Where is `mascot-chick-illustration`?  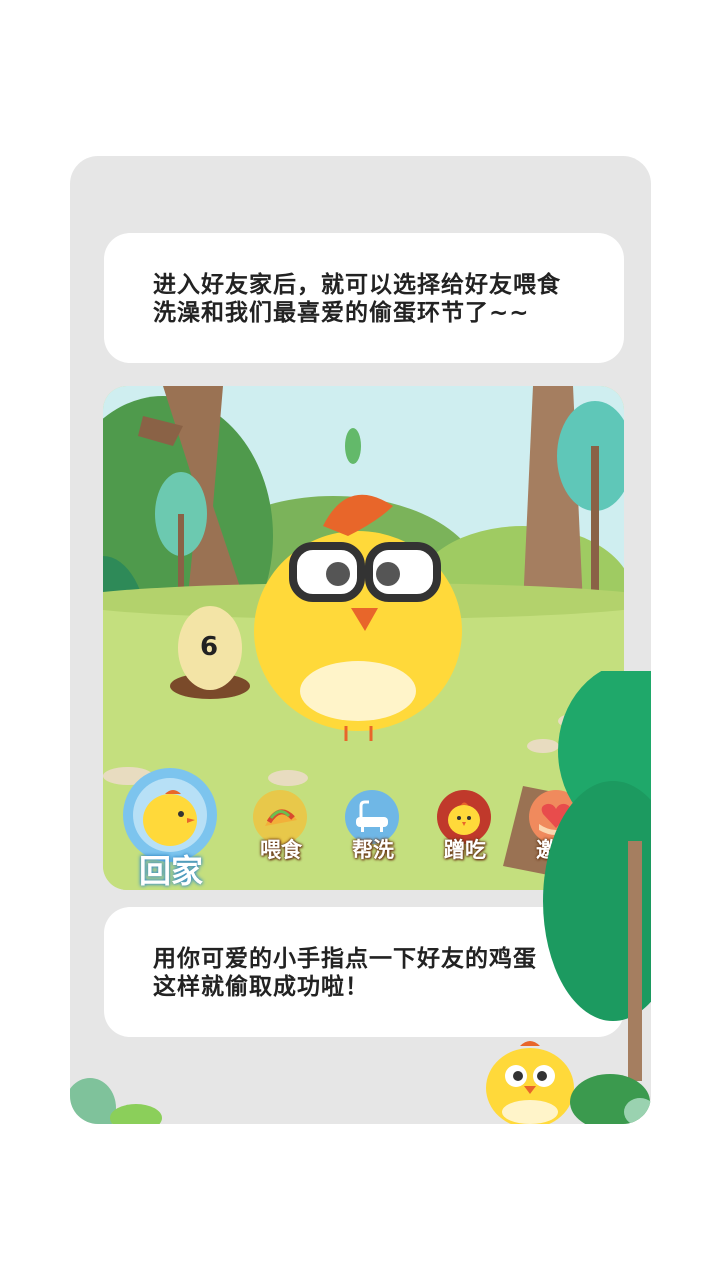 mascot-chick-illustration is located at coordinates (530, 1079).